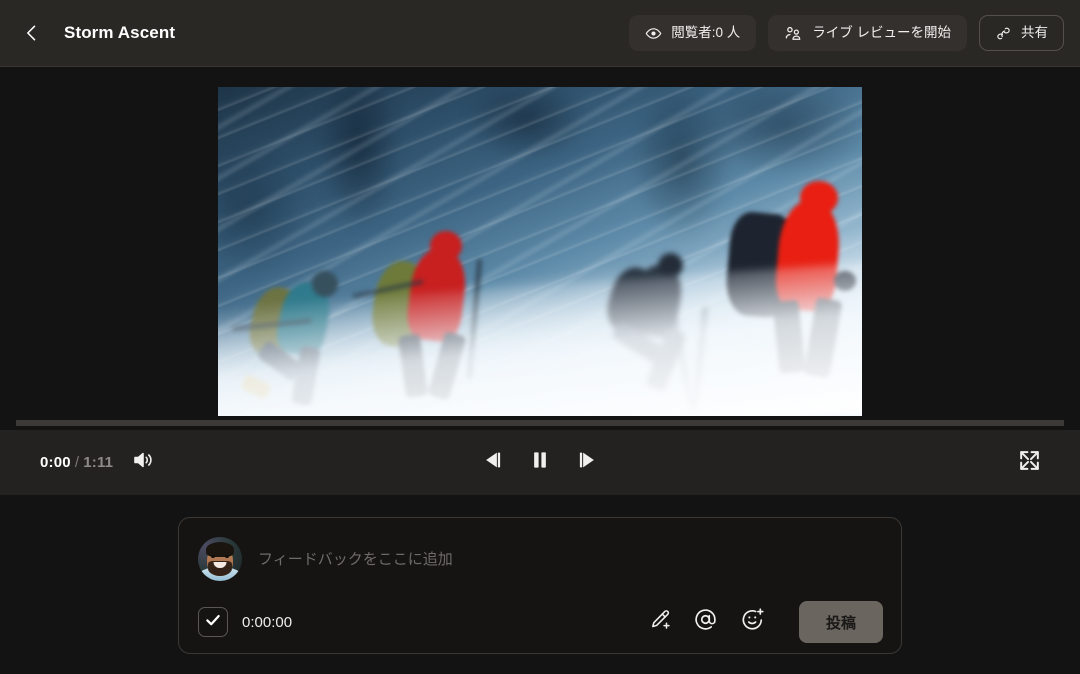  What do you see at coordinates (220, 559) in the screenshot?
I see `avatar` at bounding box center [220, 559].